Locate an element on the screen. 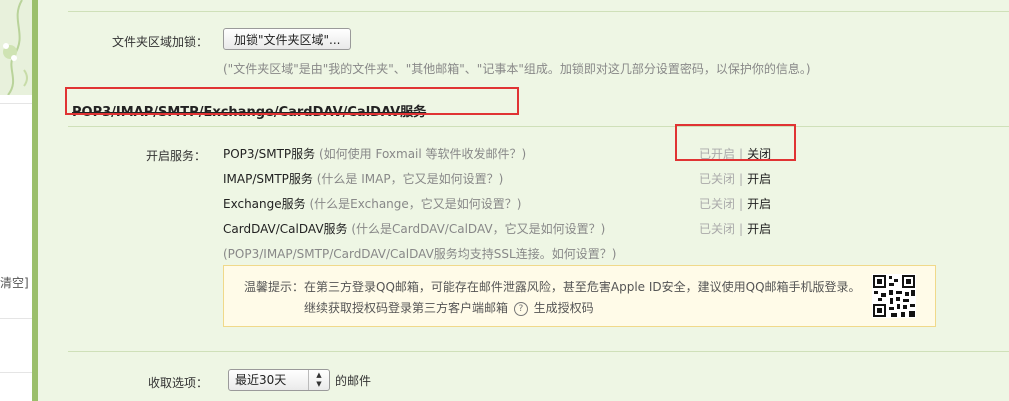  service-name: IMAP/SMTP服务 is located at coordinates (268, 179).